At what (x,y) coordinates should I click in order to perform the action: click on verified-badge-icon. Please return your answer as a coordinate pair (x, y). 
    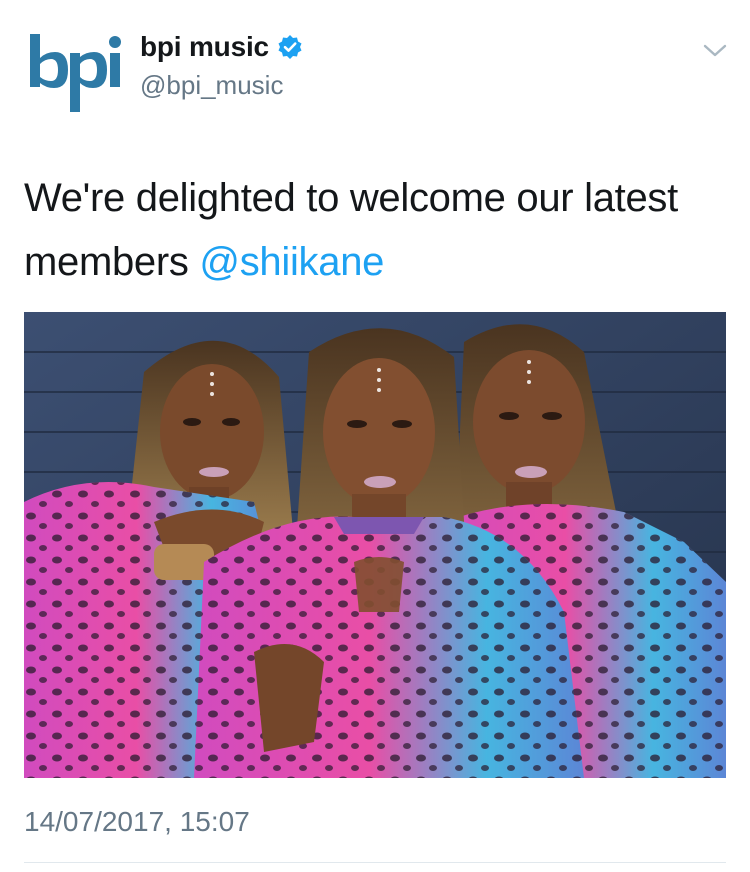
    Looking at the image, I should click on (290, 47).